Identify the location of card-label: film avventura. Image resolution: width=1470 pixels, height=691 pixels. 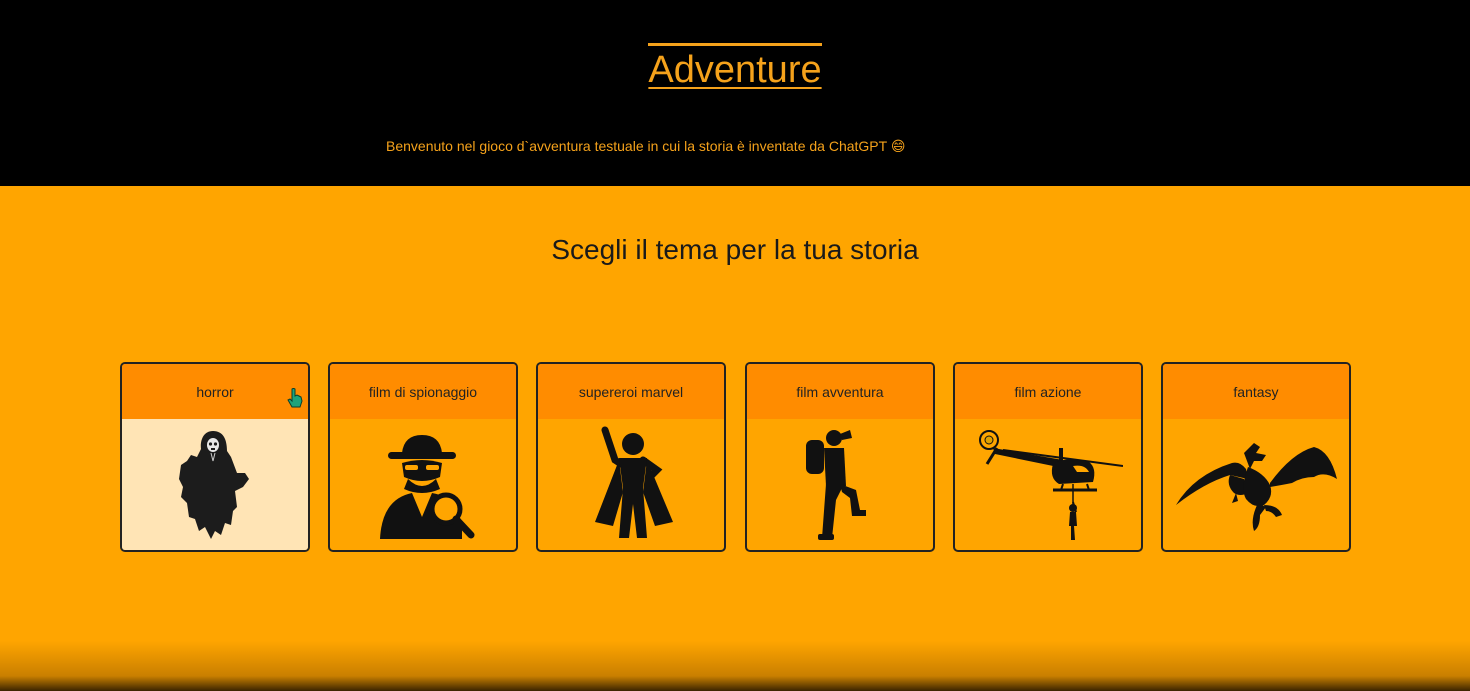
(840, 391).